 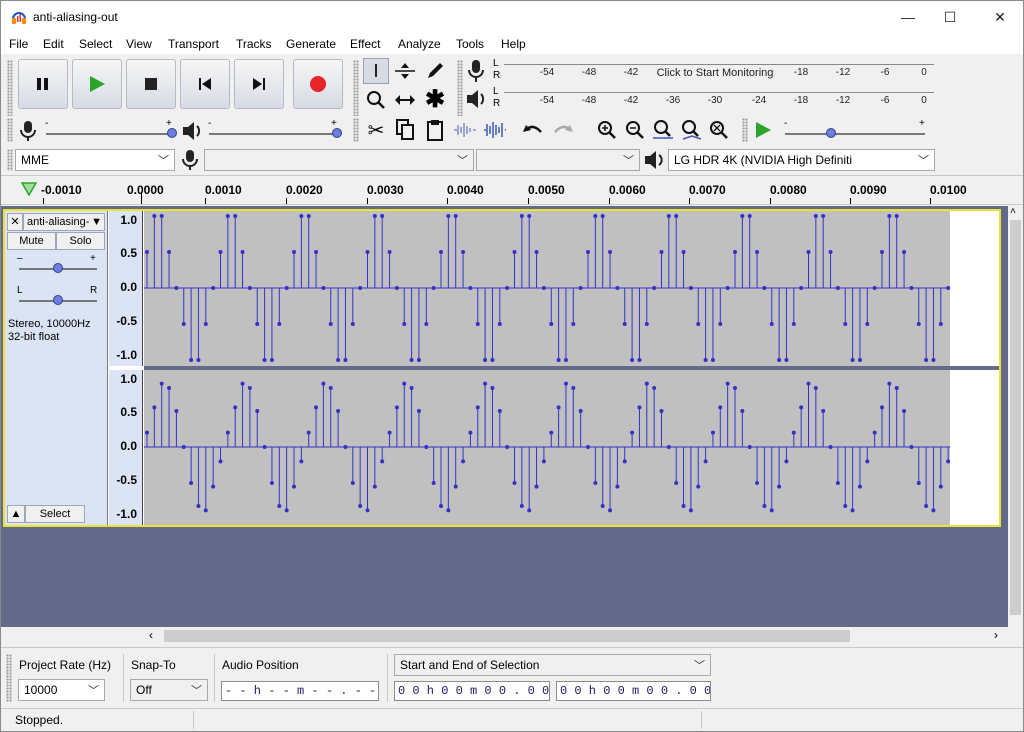 What do you see at coordinates (53, 44) in the screenshot?
I see `menu-edit: Edit` at bounding box center [53, 44].